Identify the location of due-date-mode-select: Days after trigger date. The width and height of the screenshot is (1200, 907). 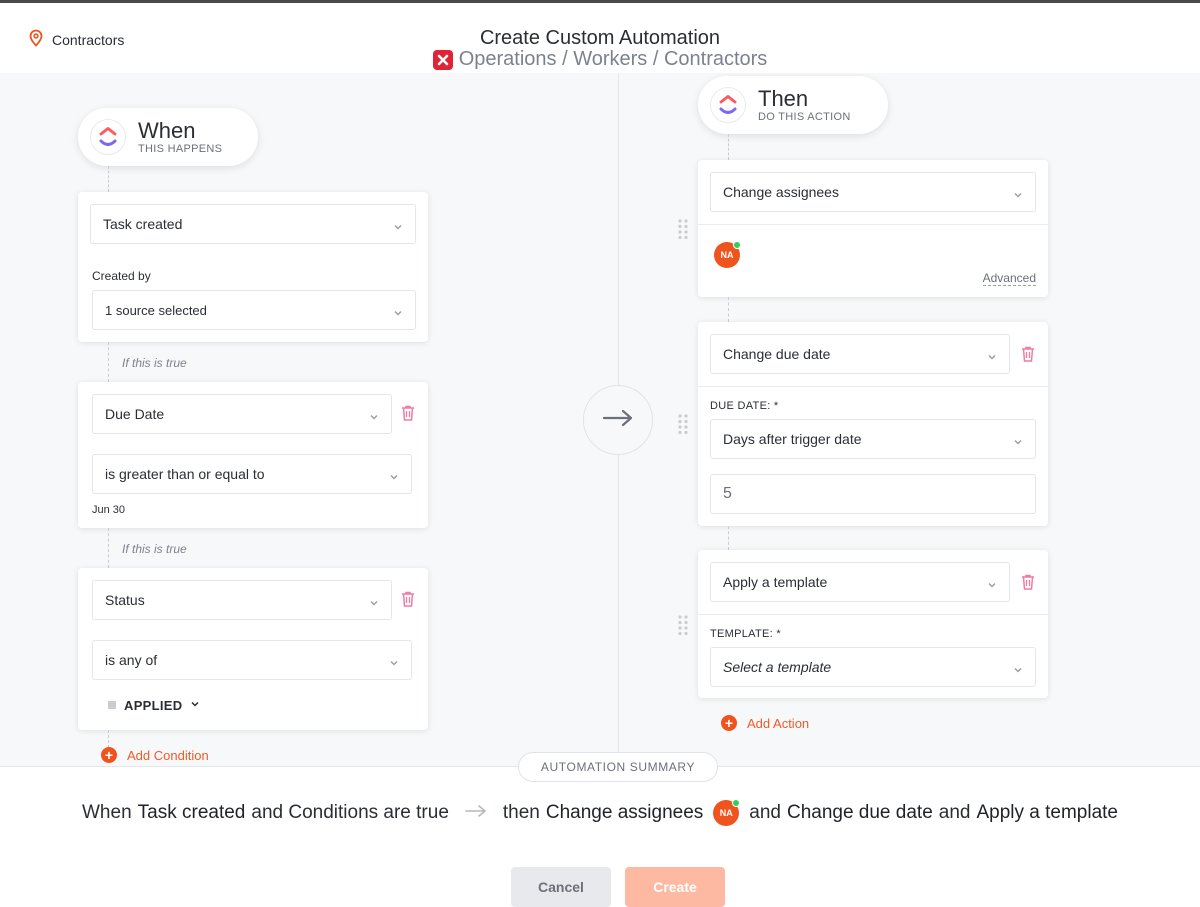
(873, 439).